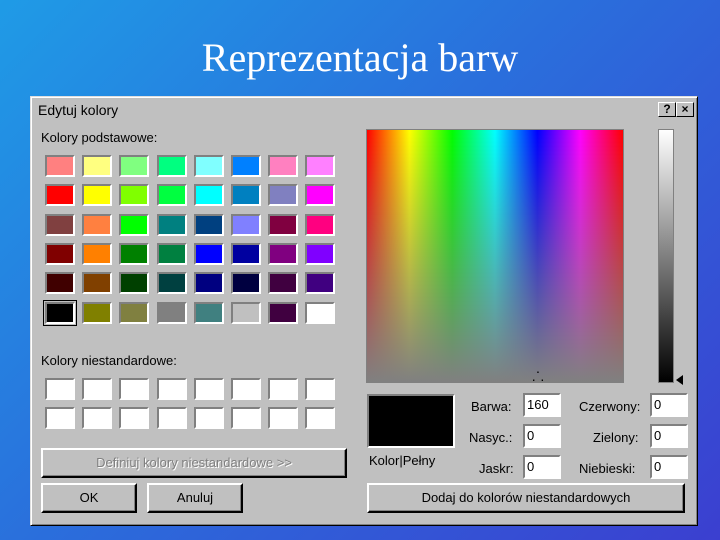  Describe the element at coordinates (491, 437) in the screenshot. I see `sat-label: Nasyc.:` at that location.